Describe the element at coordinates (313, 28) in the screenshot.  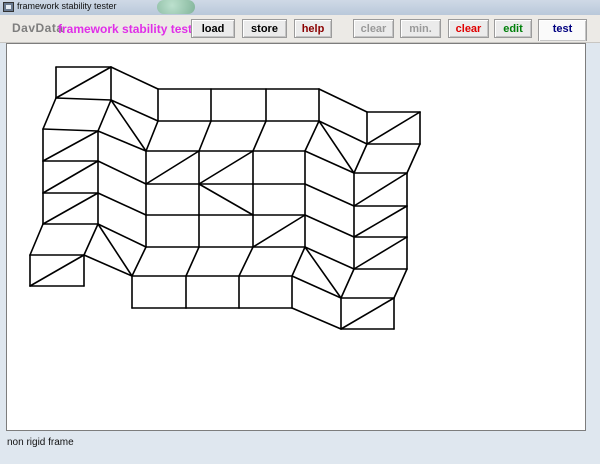
I see `help-button: help` at that location.